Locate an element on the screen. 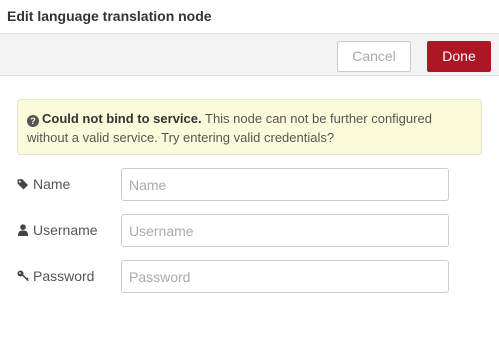 The width and height of the screenshot is (499, 361). alert-title: Could not bind to service. is located at coordinates (122, 118).